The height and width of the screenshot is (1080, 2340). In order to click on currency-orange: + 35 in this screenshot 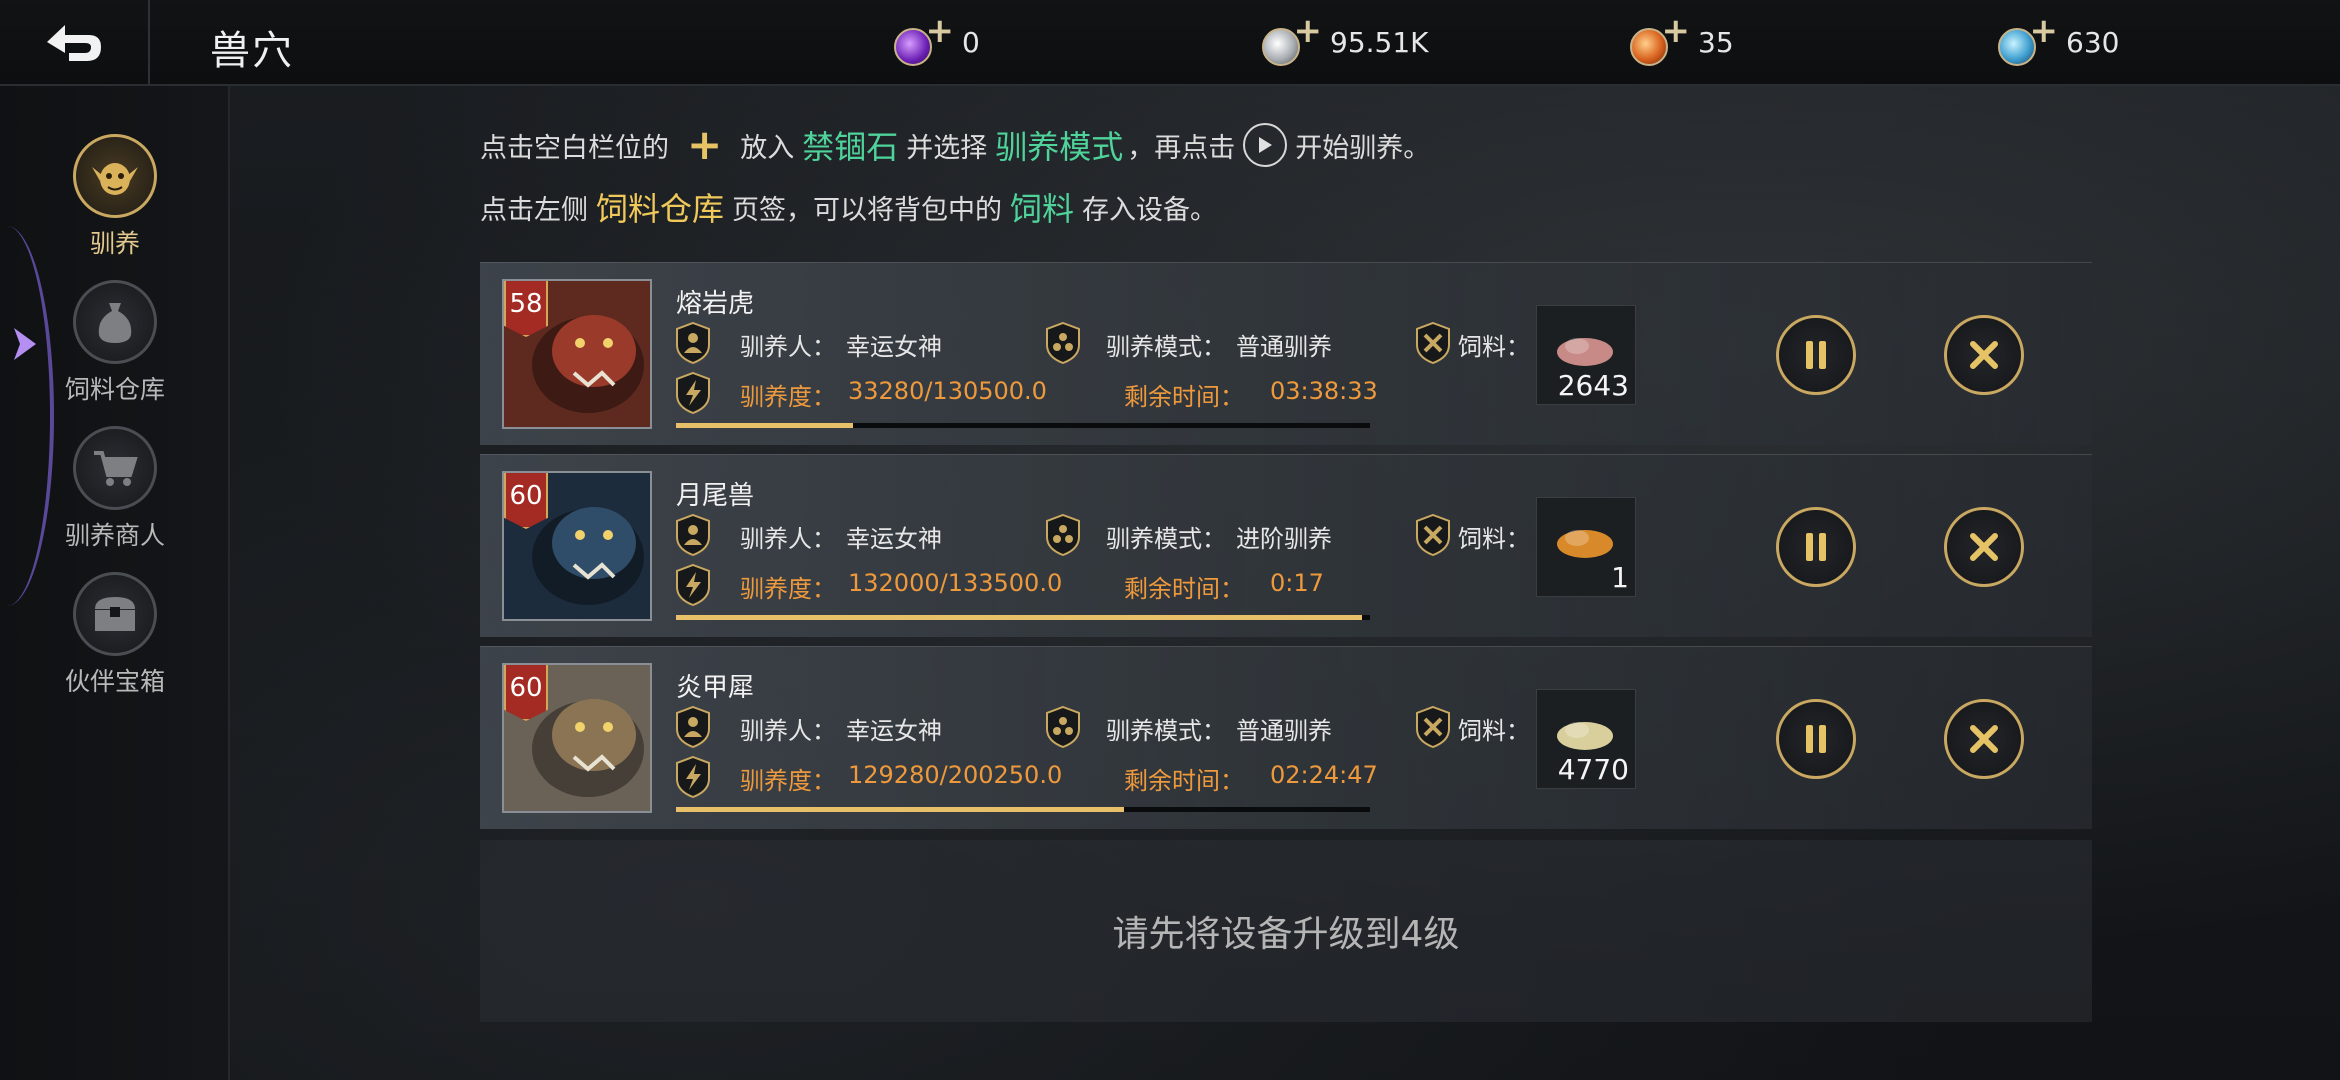, I will do `click(1680, 42)`.